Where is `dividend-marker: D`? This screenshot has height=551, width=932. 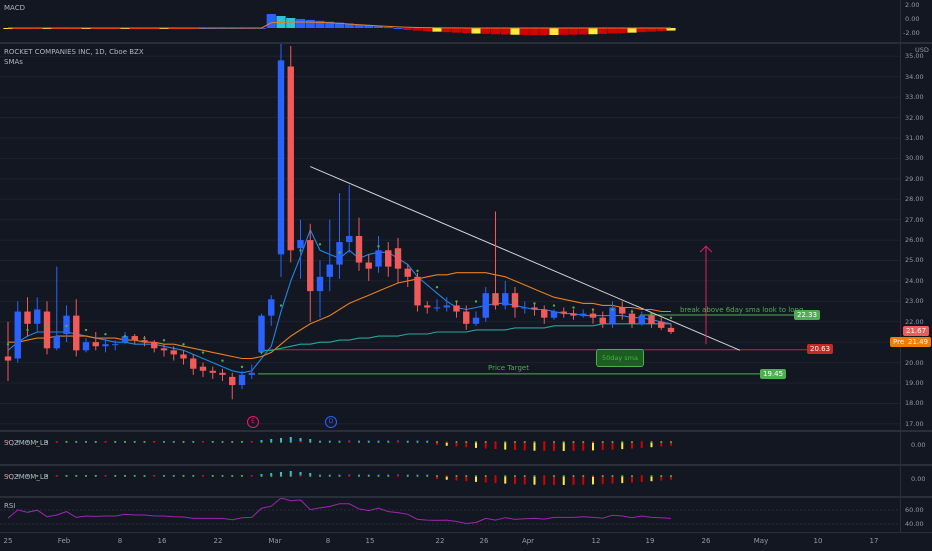
dividend-marker: D is located at coordinates (331, 422).